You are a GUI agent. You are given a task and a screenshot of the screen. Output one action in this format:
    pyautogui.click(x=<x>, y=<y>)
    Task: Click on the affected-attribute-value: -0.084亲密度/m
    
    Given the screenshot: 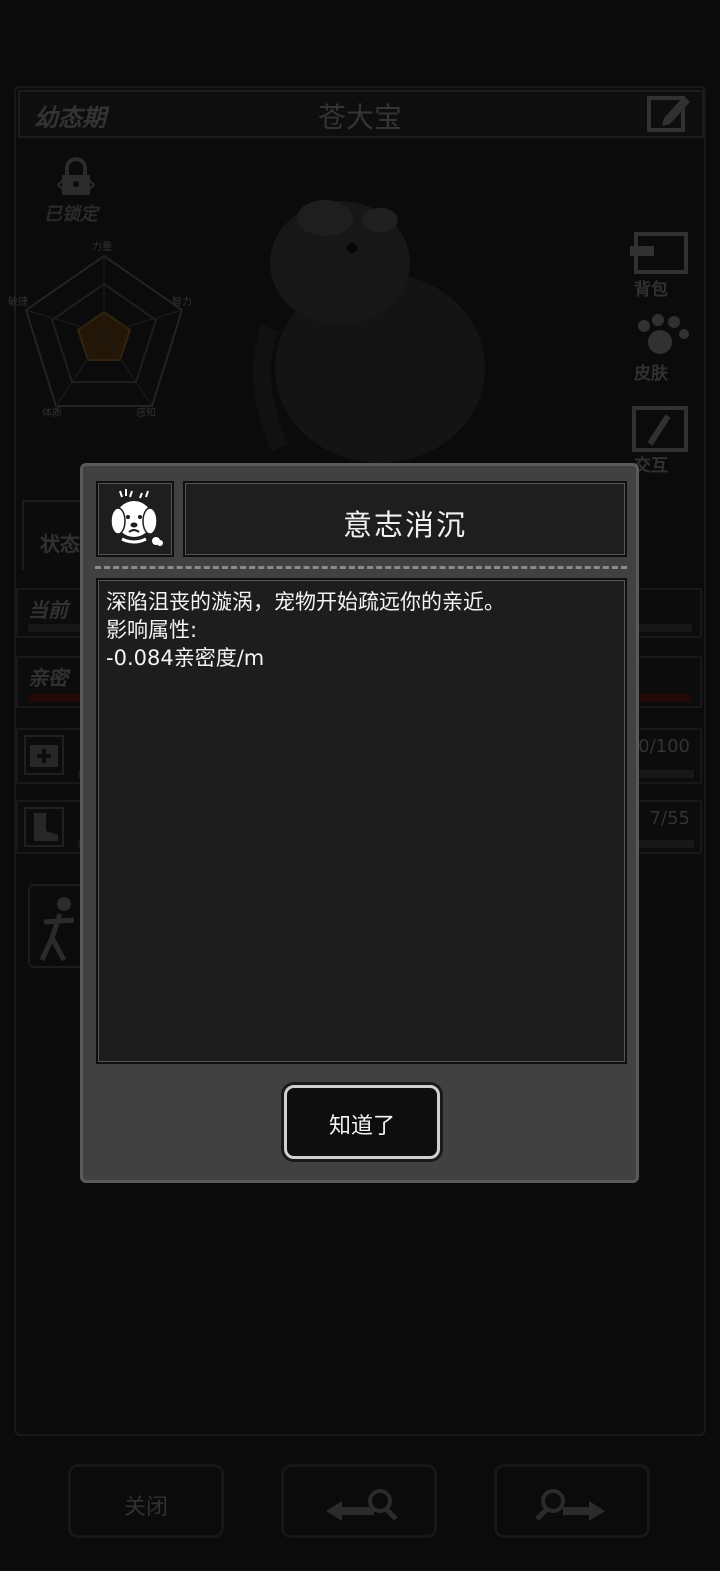 What is the action you would take?
    pyautogui.click(x=185, y=658)
    